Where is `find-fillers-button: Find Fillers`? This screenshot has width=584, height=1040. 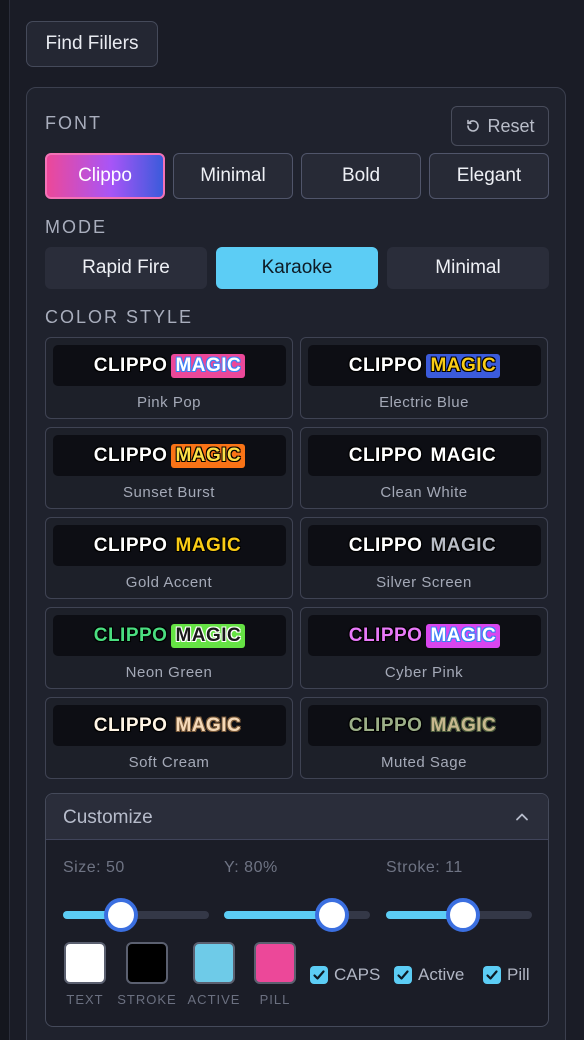 find-fillers-button: Find Fillers is located at coordinates (92, 44).